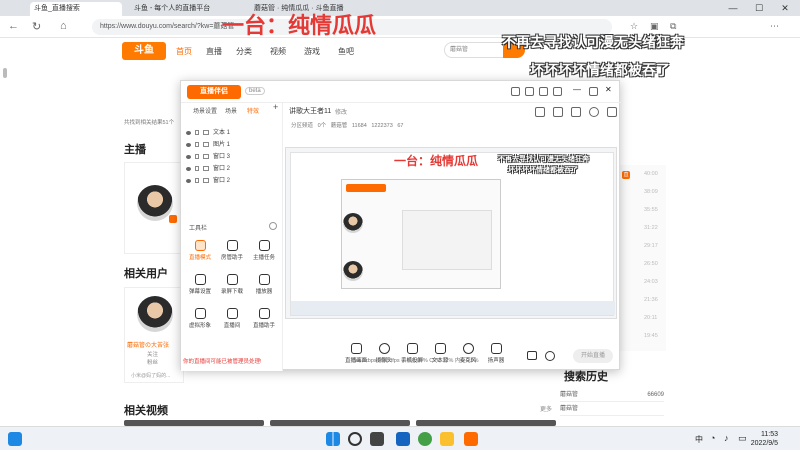 This screenshot has width=800, height=450. What do you see at coordinates (415, 361) in the screenshot?
I see `status-bar: 码率0kbps 帧率0fps 丢帧0.00% CPU 12% 内存0.5%` at bounding box center [415, 361].